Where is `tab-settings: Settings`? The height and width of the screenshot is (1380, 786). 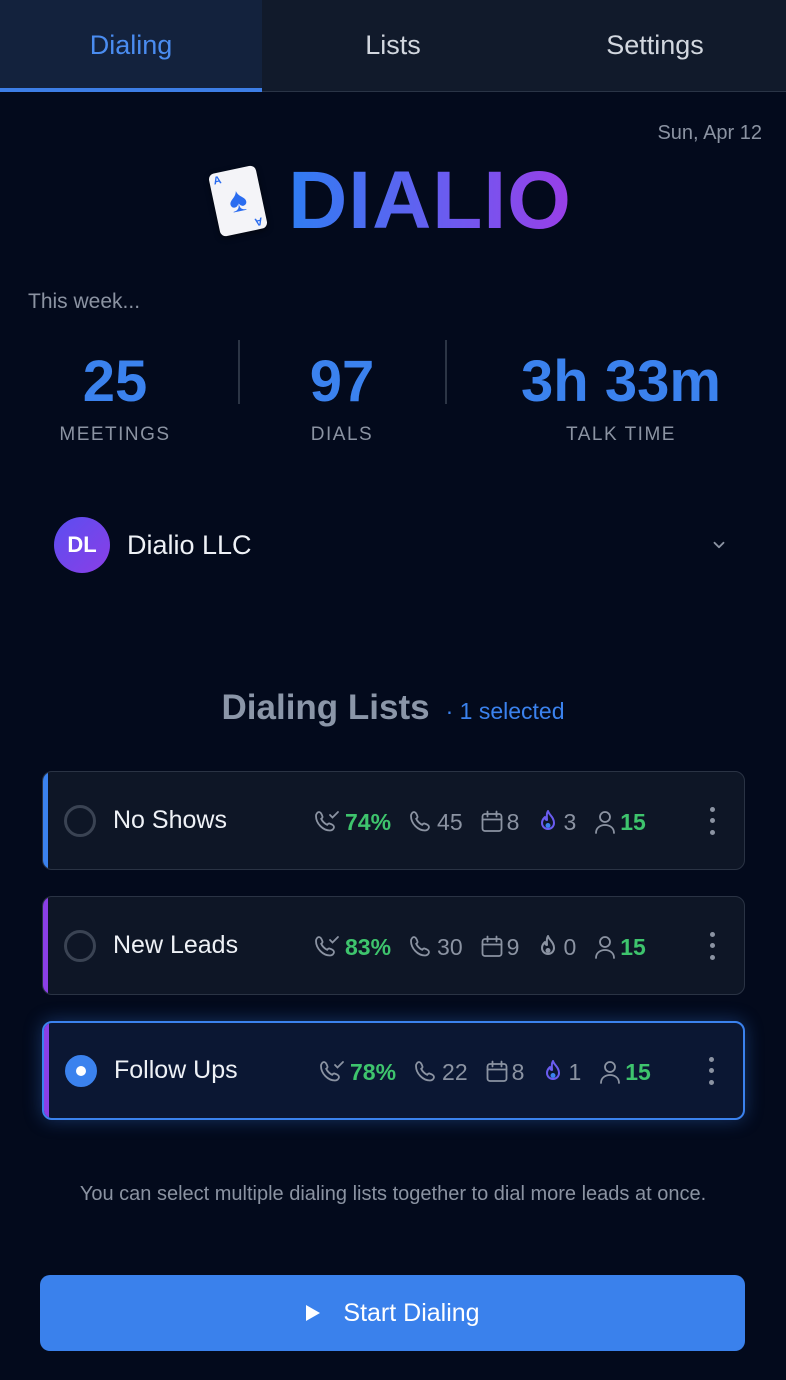 tab-settings: Settings is located at coordinates (655, 45).